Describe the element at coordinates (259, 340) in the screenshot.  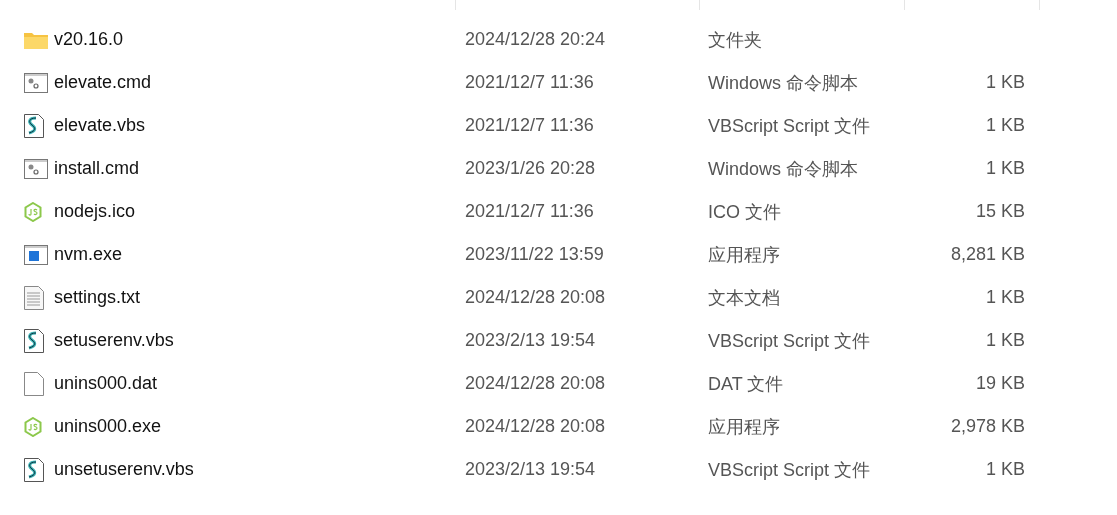
I see `file-name: setuserenv.vbs` at that location.